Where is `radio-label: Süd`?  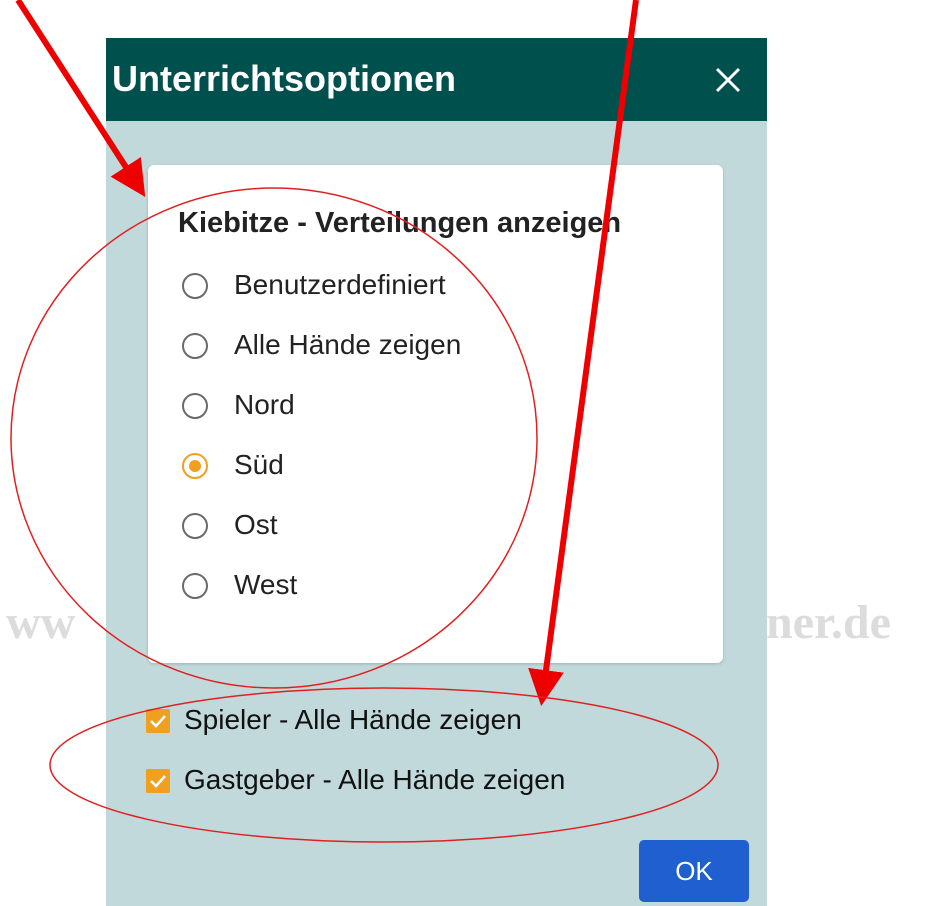 radio-label: Süd is located at coordinates (259, 464).